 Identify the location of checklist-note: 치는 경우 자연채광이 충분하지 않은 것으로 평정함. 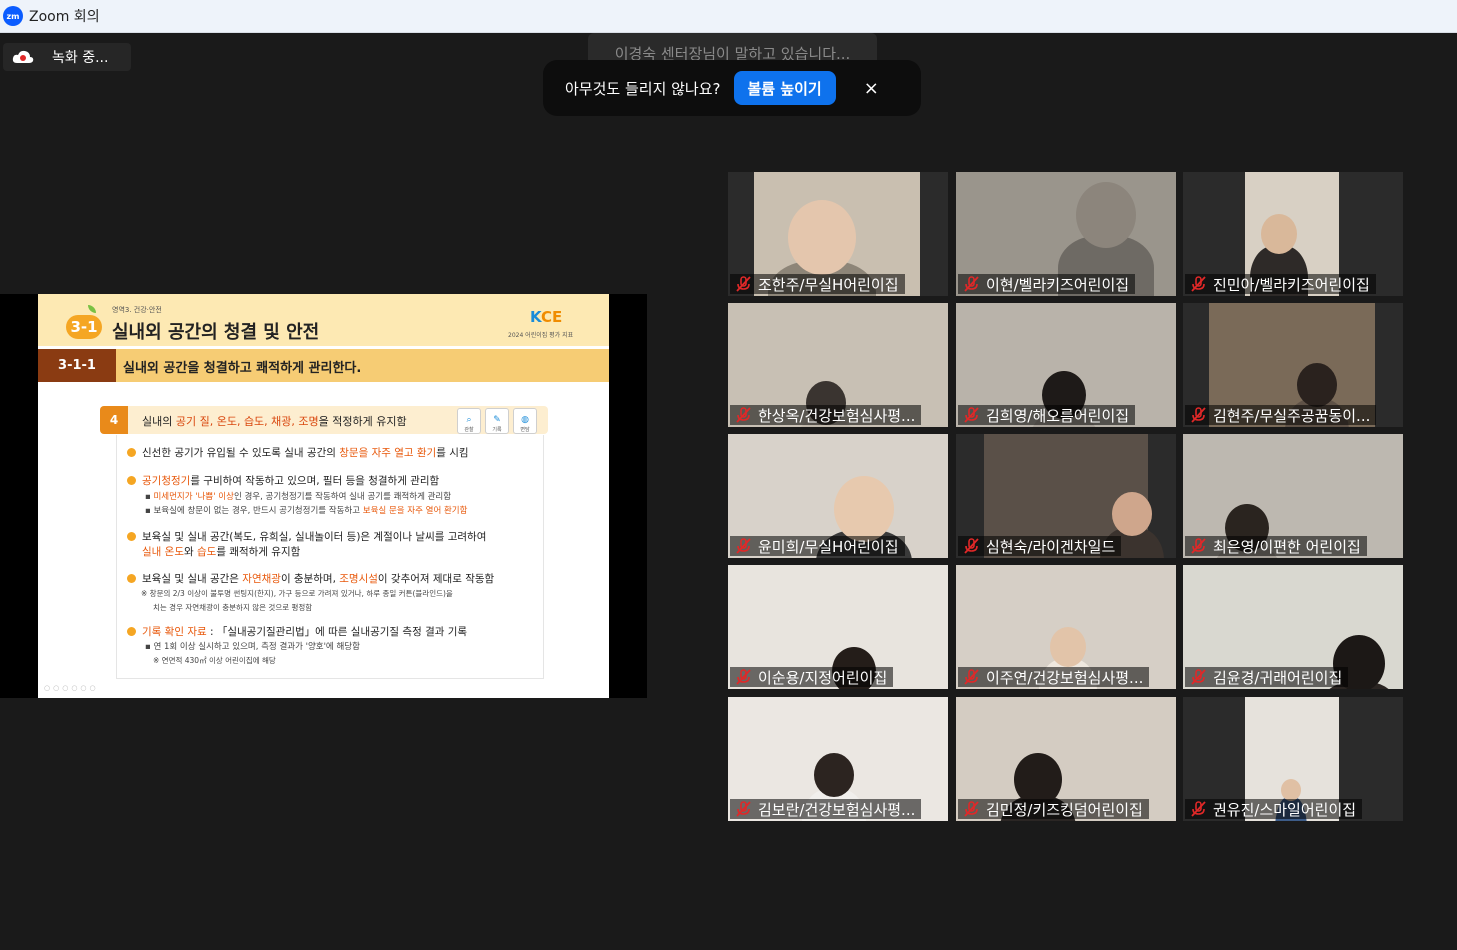
(233, 607).